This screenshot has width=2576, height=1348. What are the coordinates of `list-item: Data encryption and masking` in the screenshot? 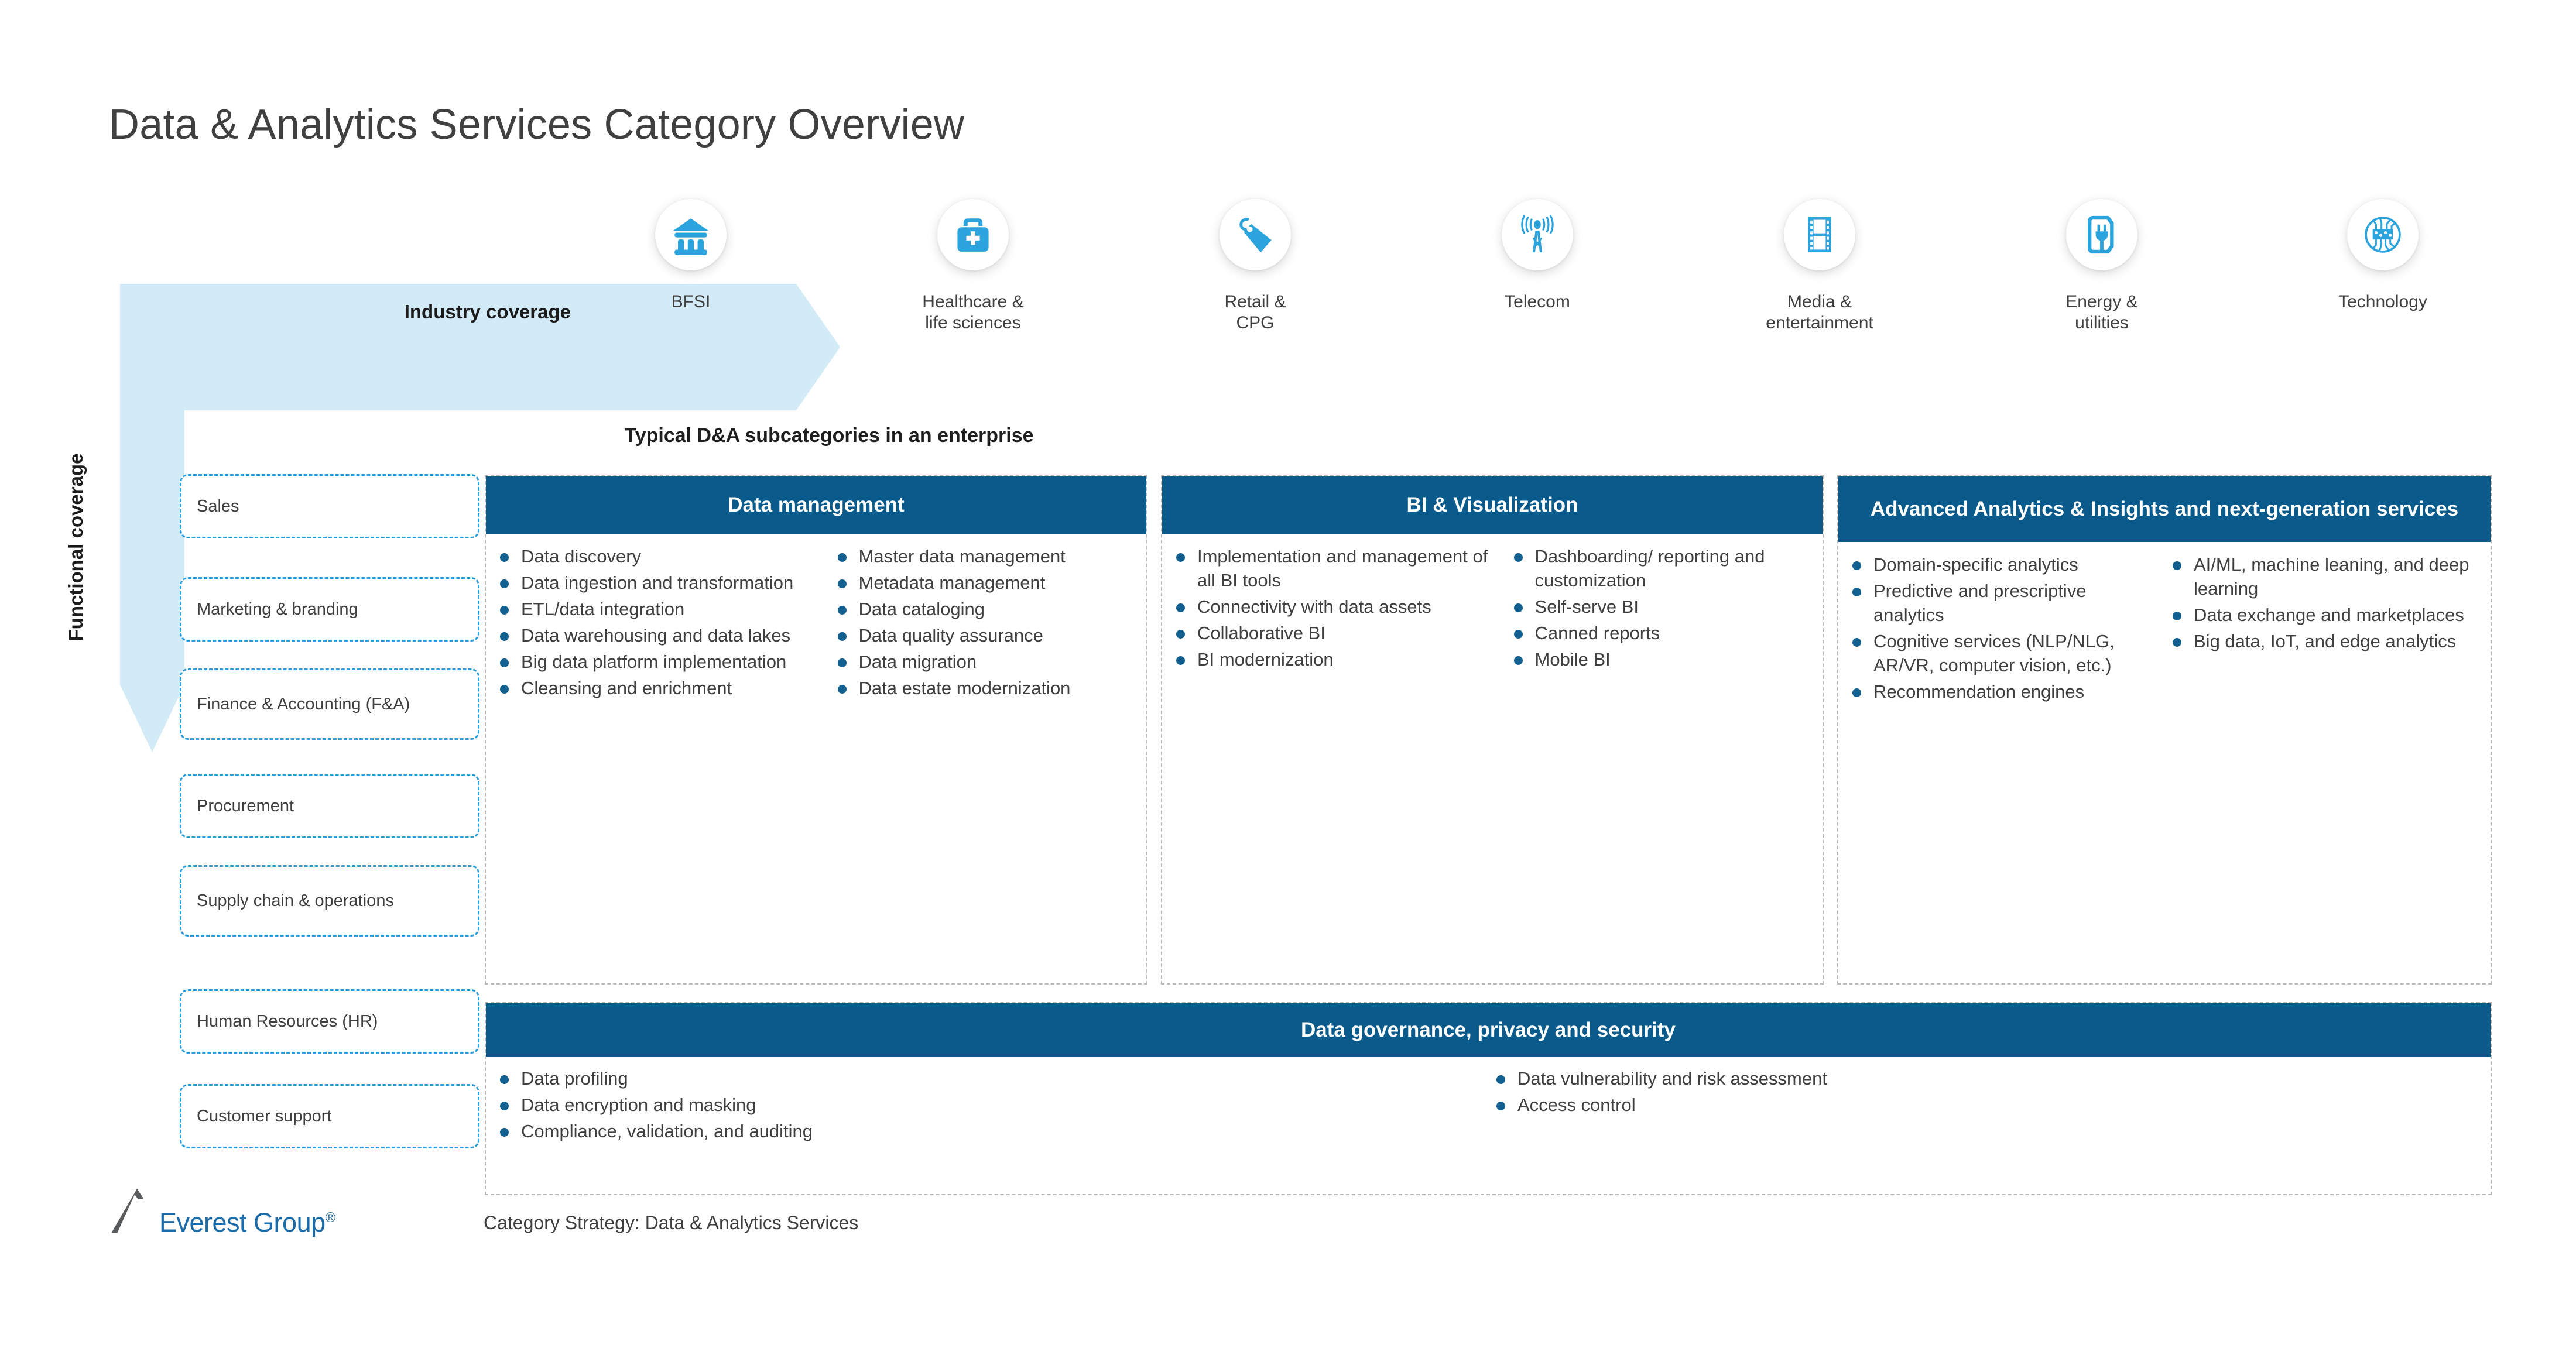 It's located at (986, 1105).